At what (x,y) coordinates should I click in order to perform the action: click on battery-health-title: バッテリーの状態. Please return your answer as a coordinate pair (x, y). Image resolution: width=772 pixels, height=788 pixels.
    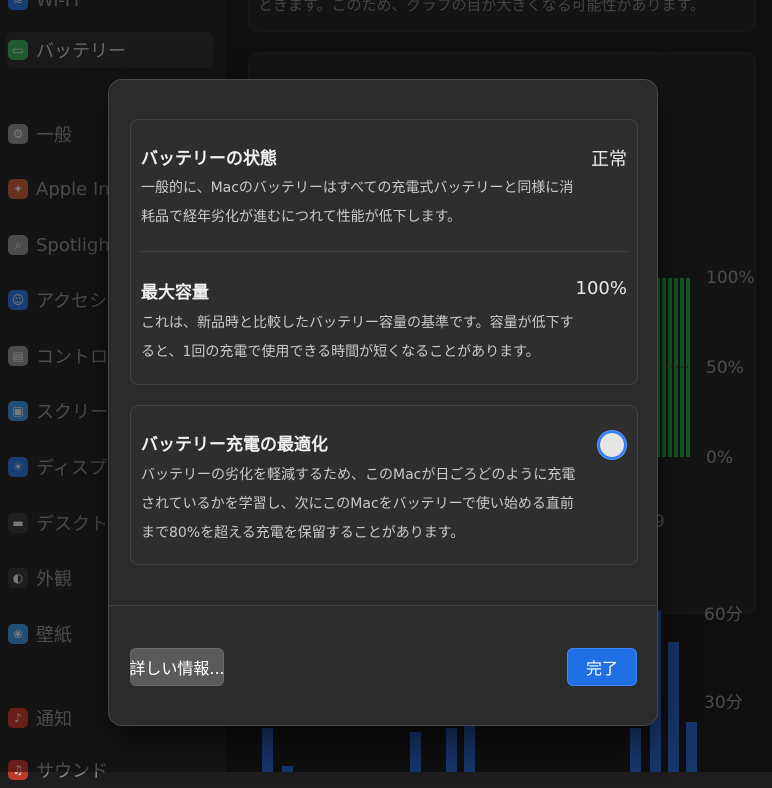
    Looking at the image, I should click on (209, 159).